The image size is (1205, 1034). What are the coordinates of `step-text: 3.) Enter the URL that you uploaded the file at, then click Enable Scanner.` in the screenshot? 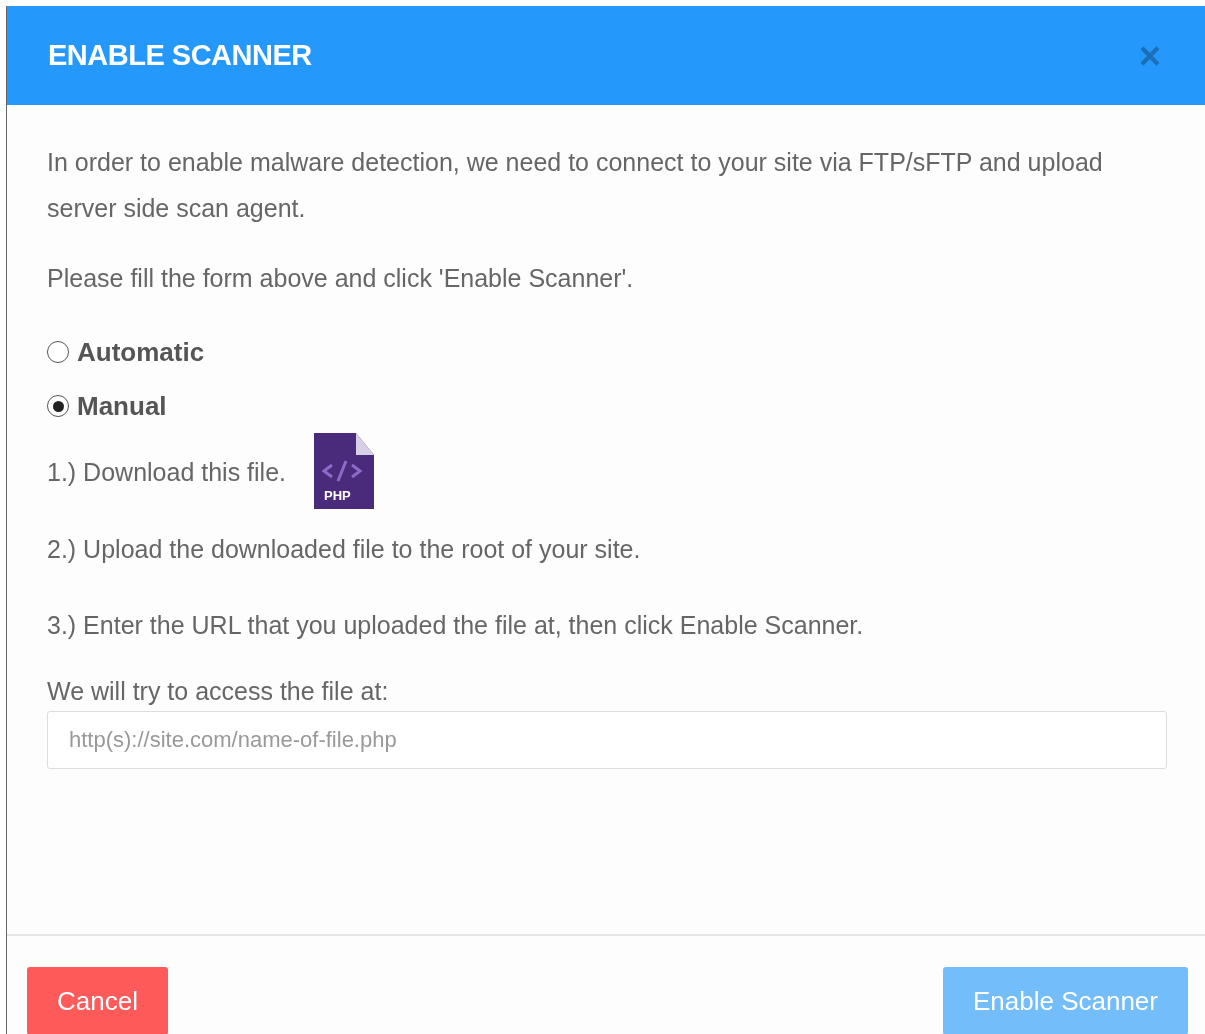 It's located at (455, 625).